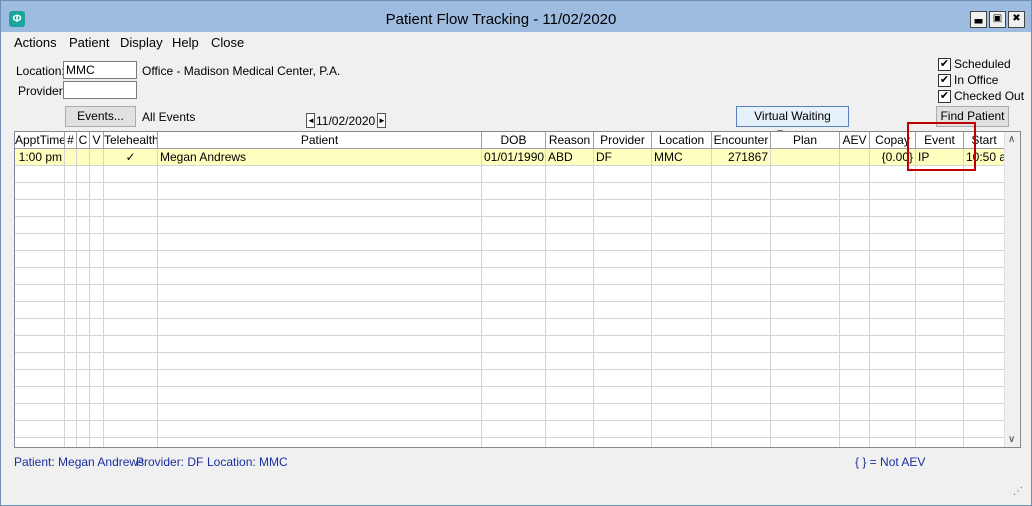 This screenshot has height=506, width=1032. Describe the element at coordinates (623, 140) in the screenshot. I see `column-header-provider: Provider` at that location.